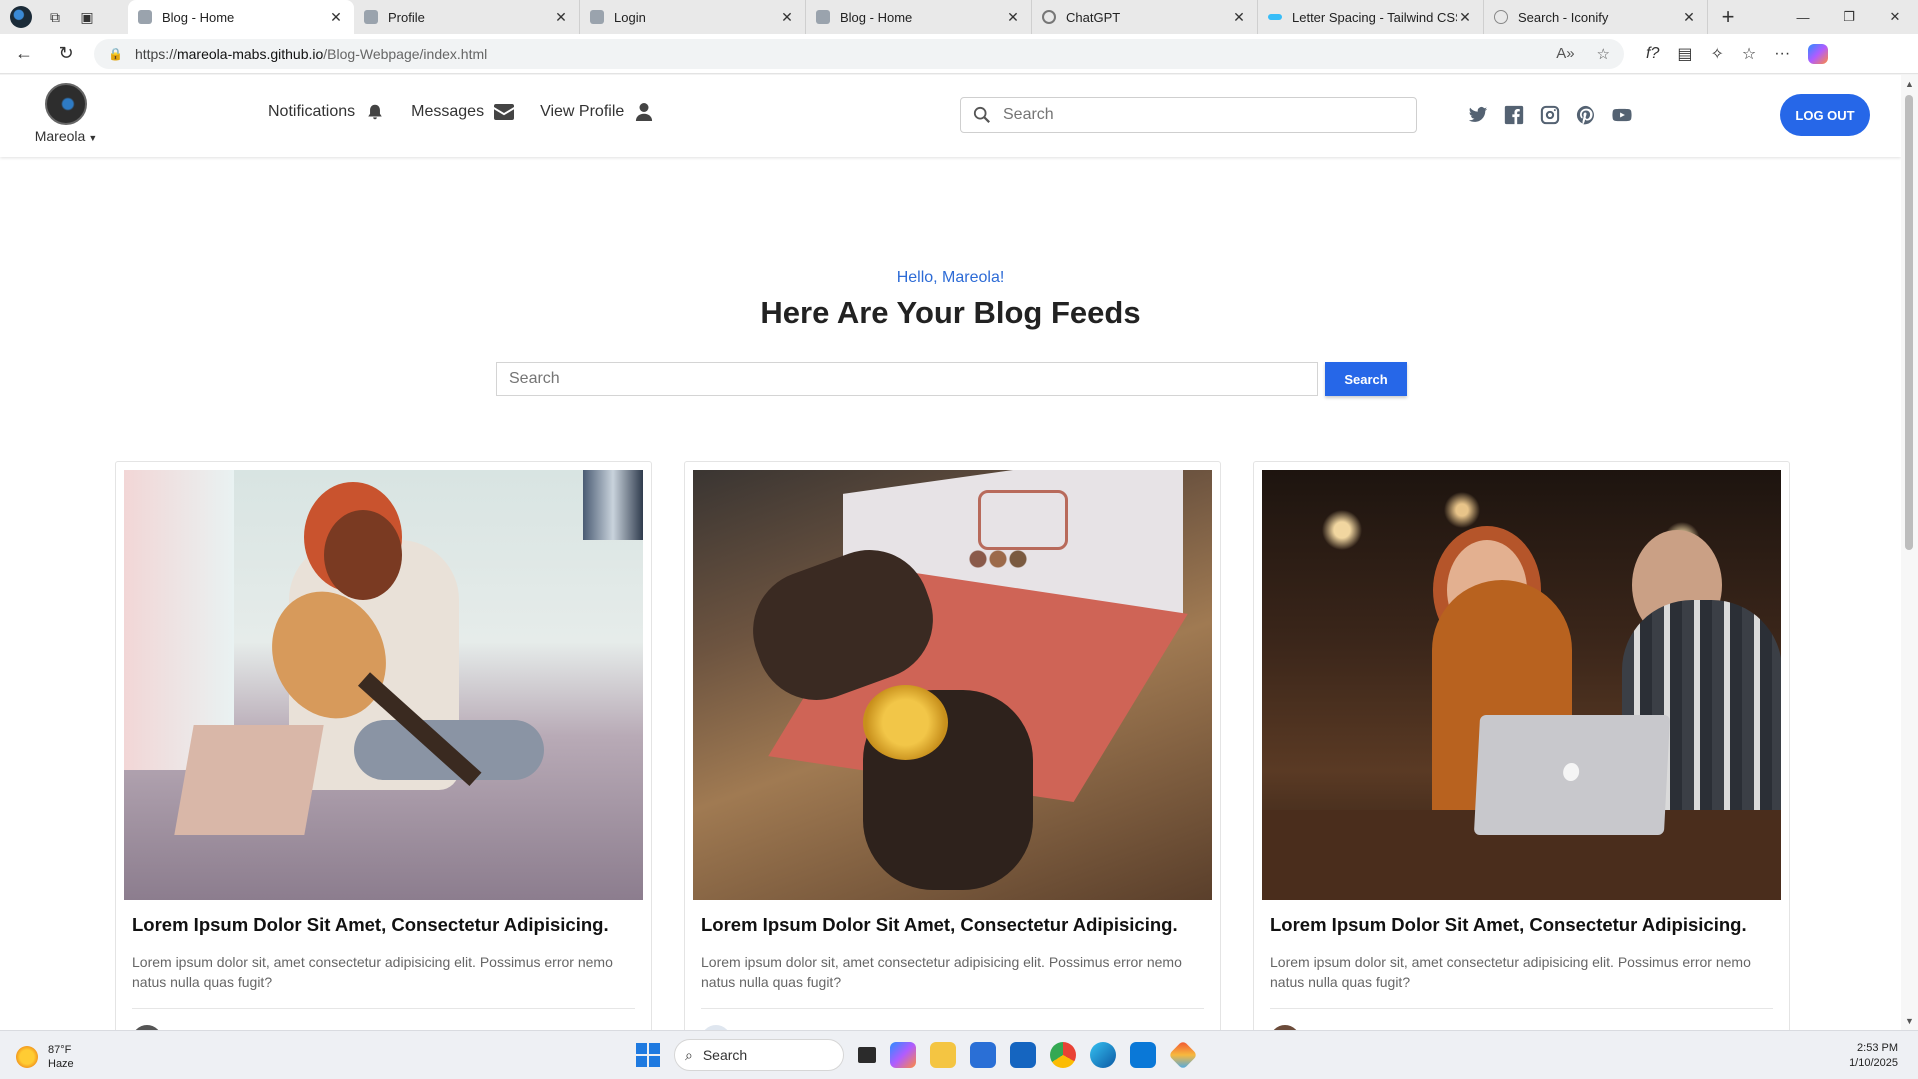 The image size is (1918, 1079). I want to click on reload-icon: ↻, so click(66, 54).